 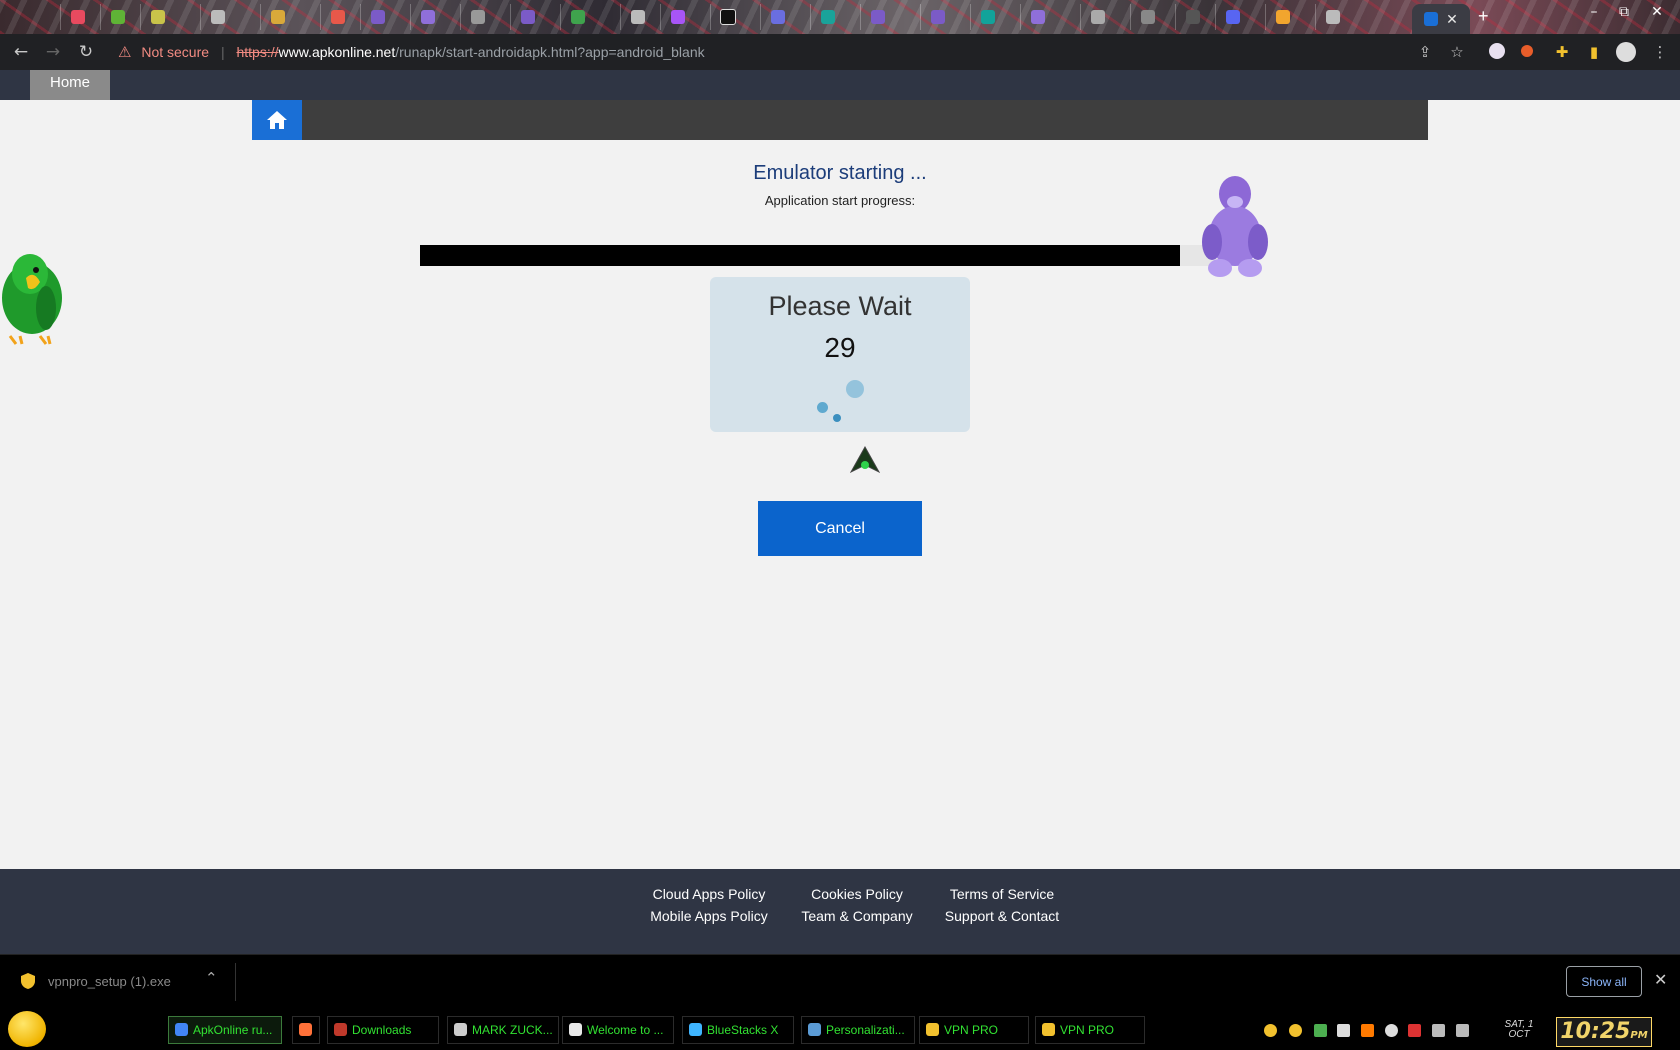 What do you see at coordinates (1391, 1030) in the screenshot?
I see `tray-status-icon` at bounding box center [1391, 1030].